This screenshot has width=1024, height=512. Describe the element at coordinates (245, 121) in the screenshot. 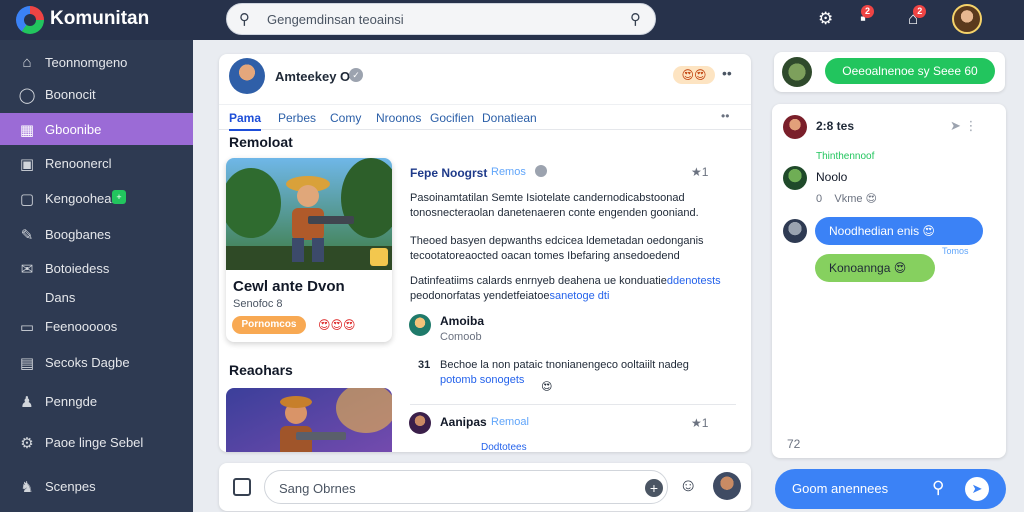

I see `tab-0: Pama` at that location.